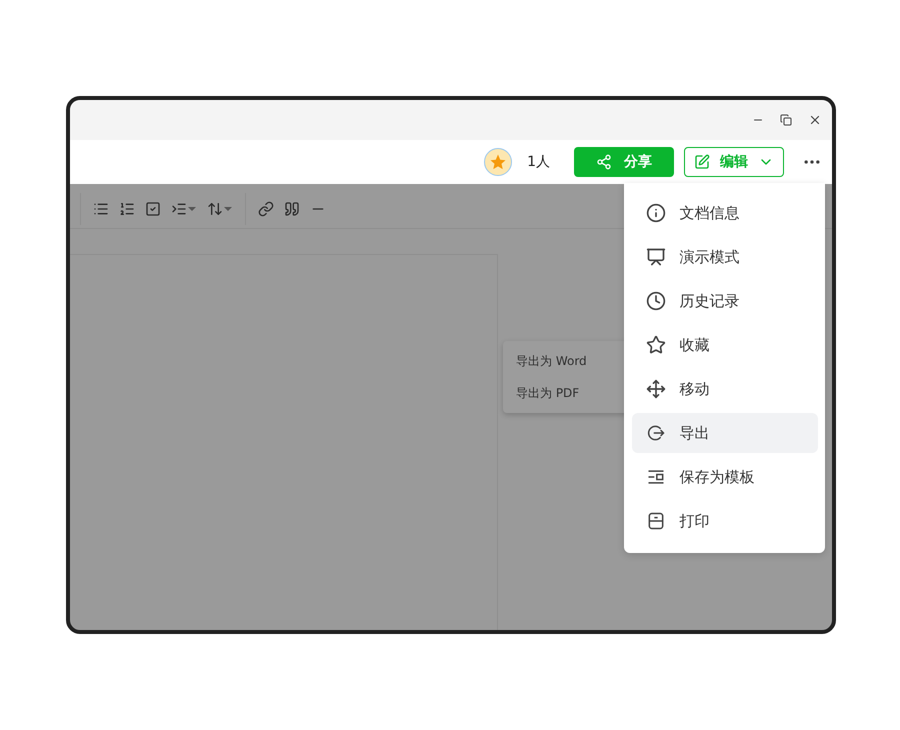 Image resolution: width=900 pixels, height=730 pixels. What do you see at coordinates (815, 120) in the screenshot?
I see `close-icon` at bounding box center [815, 120].